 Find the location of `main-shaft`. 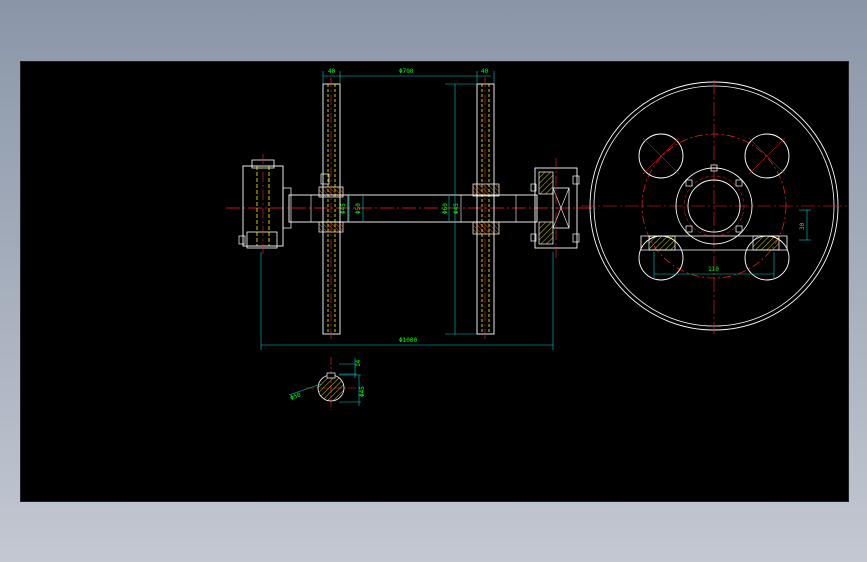

main-shaft is located at coordinates (413, 208).